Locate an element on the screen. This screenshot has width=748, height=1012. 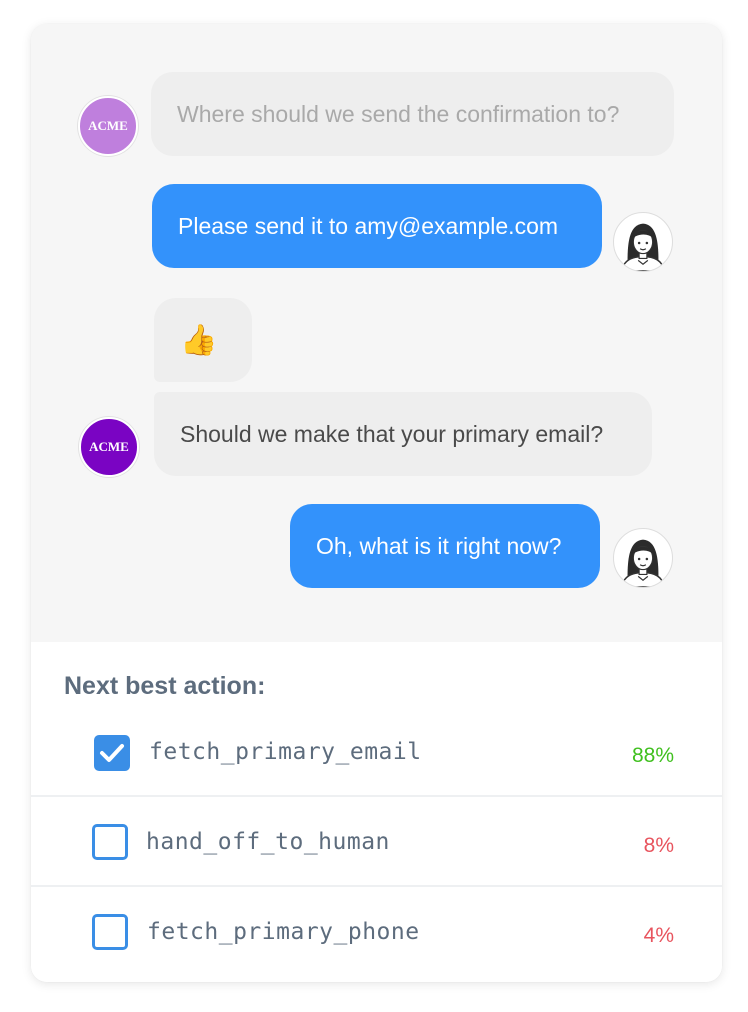
user-message-bubble: Please send it to amy@example.com is located at coordinates (377, 226).